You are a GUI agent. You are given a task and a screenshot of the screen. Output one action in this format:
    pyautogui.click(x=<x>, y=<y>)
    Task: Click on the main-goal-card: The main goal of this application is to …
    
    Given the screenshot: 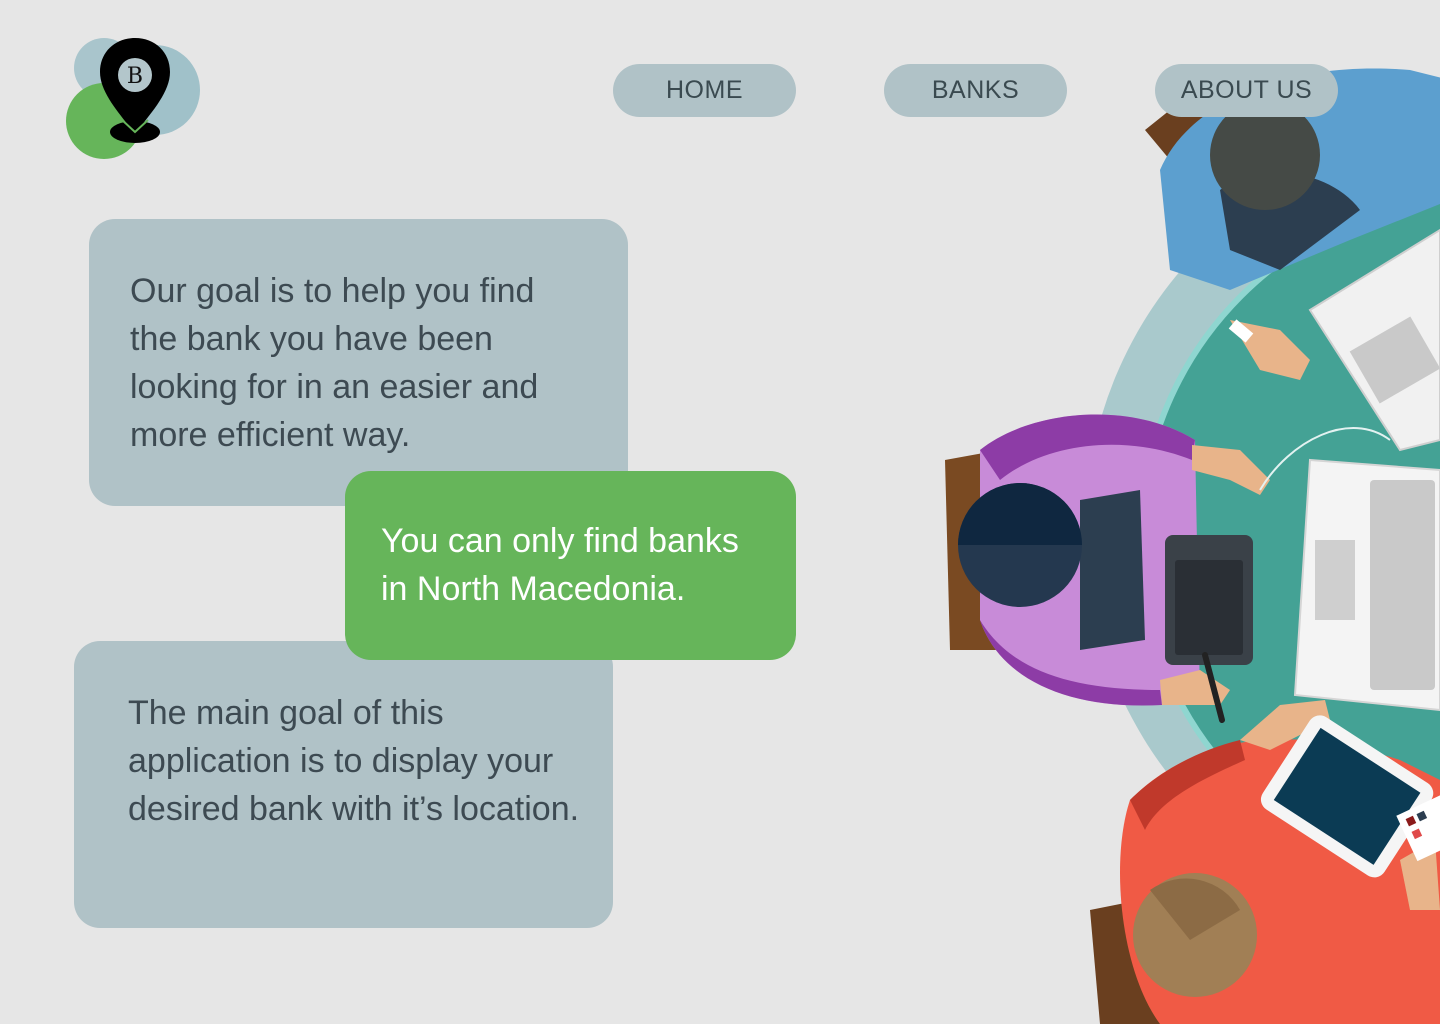 What is the action you would take?
    pyautogui.click(x=343, y=784)
    